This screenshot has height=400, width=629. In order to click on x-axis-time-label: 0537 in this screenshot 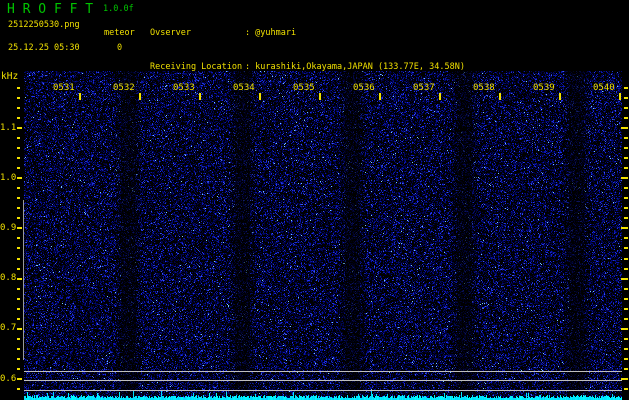, I will do `click(424, 88)`.